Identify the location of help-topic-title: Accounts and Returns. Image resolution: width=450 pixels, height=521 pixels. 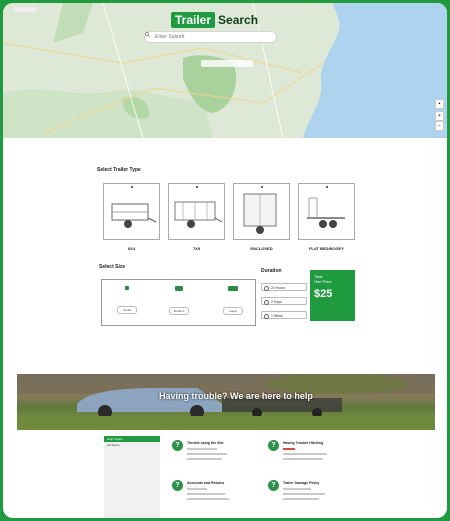
(206, 483).